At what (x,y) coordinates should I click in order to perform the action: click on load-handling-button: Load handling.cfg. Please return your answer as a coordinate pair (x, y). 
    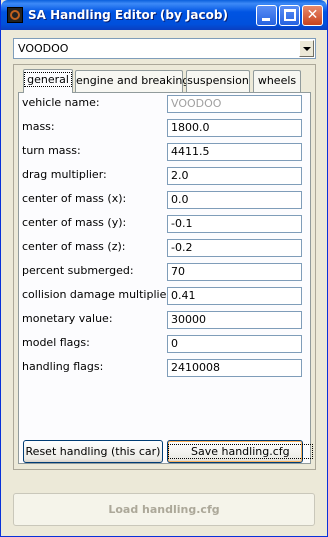
    Looking at the image, I should click on (164, 509).